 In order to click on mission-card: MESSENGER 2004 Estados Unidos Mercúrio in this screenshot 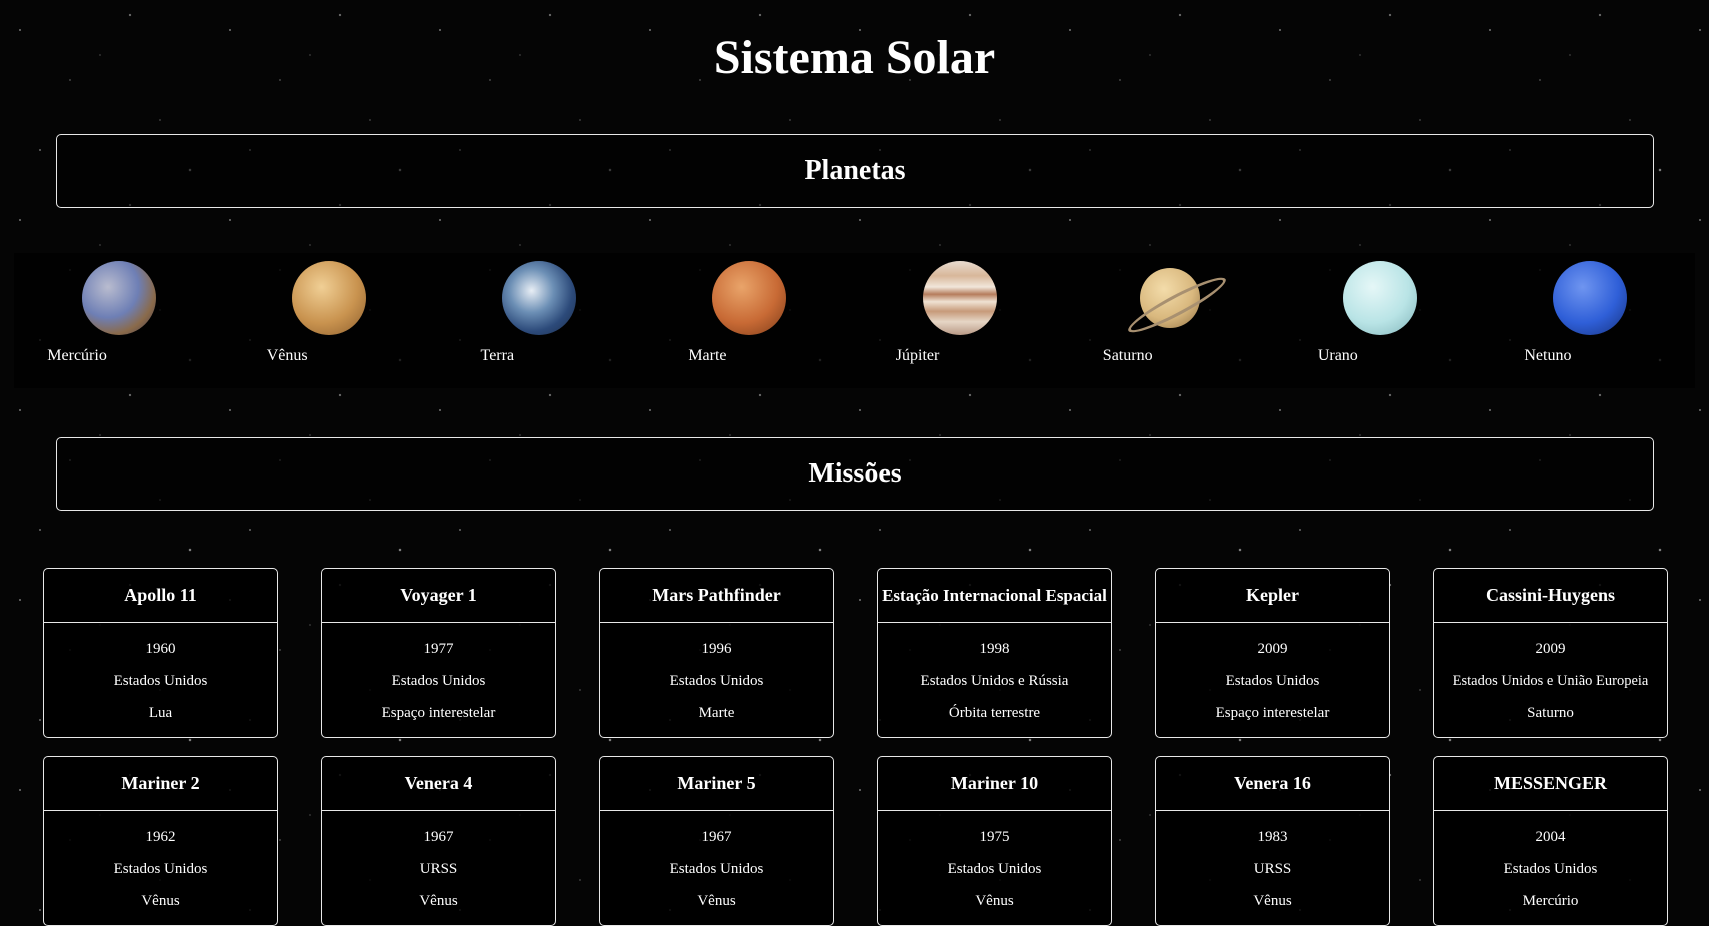, I will do `click(1550, 841)`.